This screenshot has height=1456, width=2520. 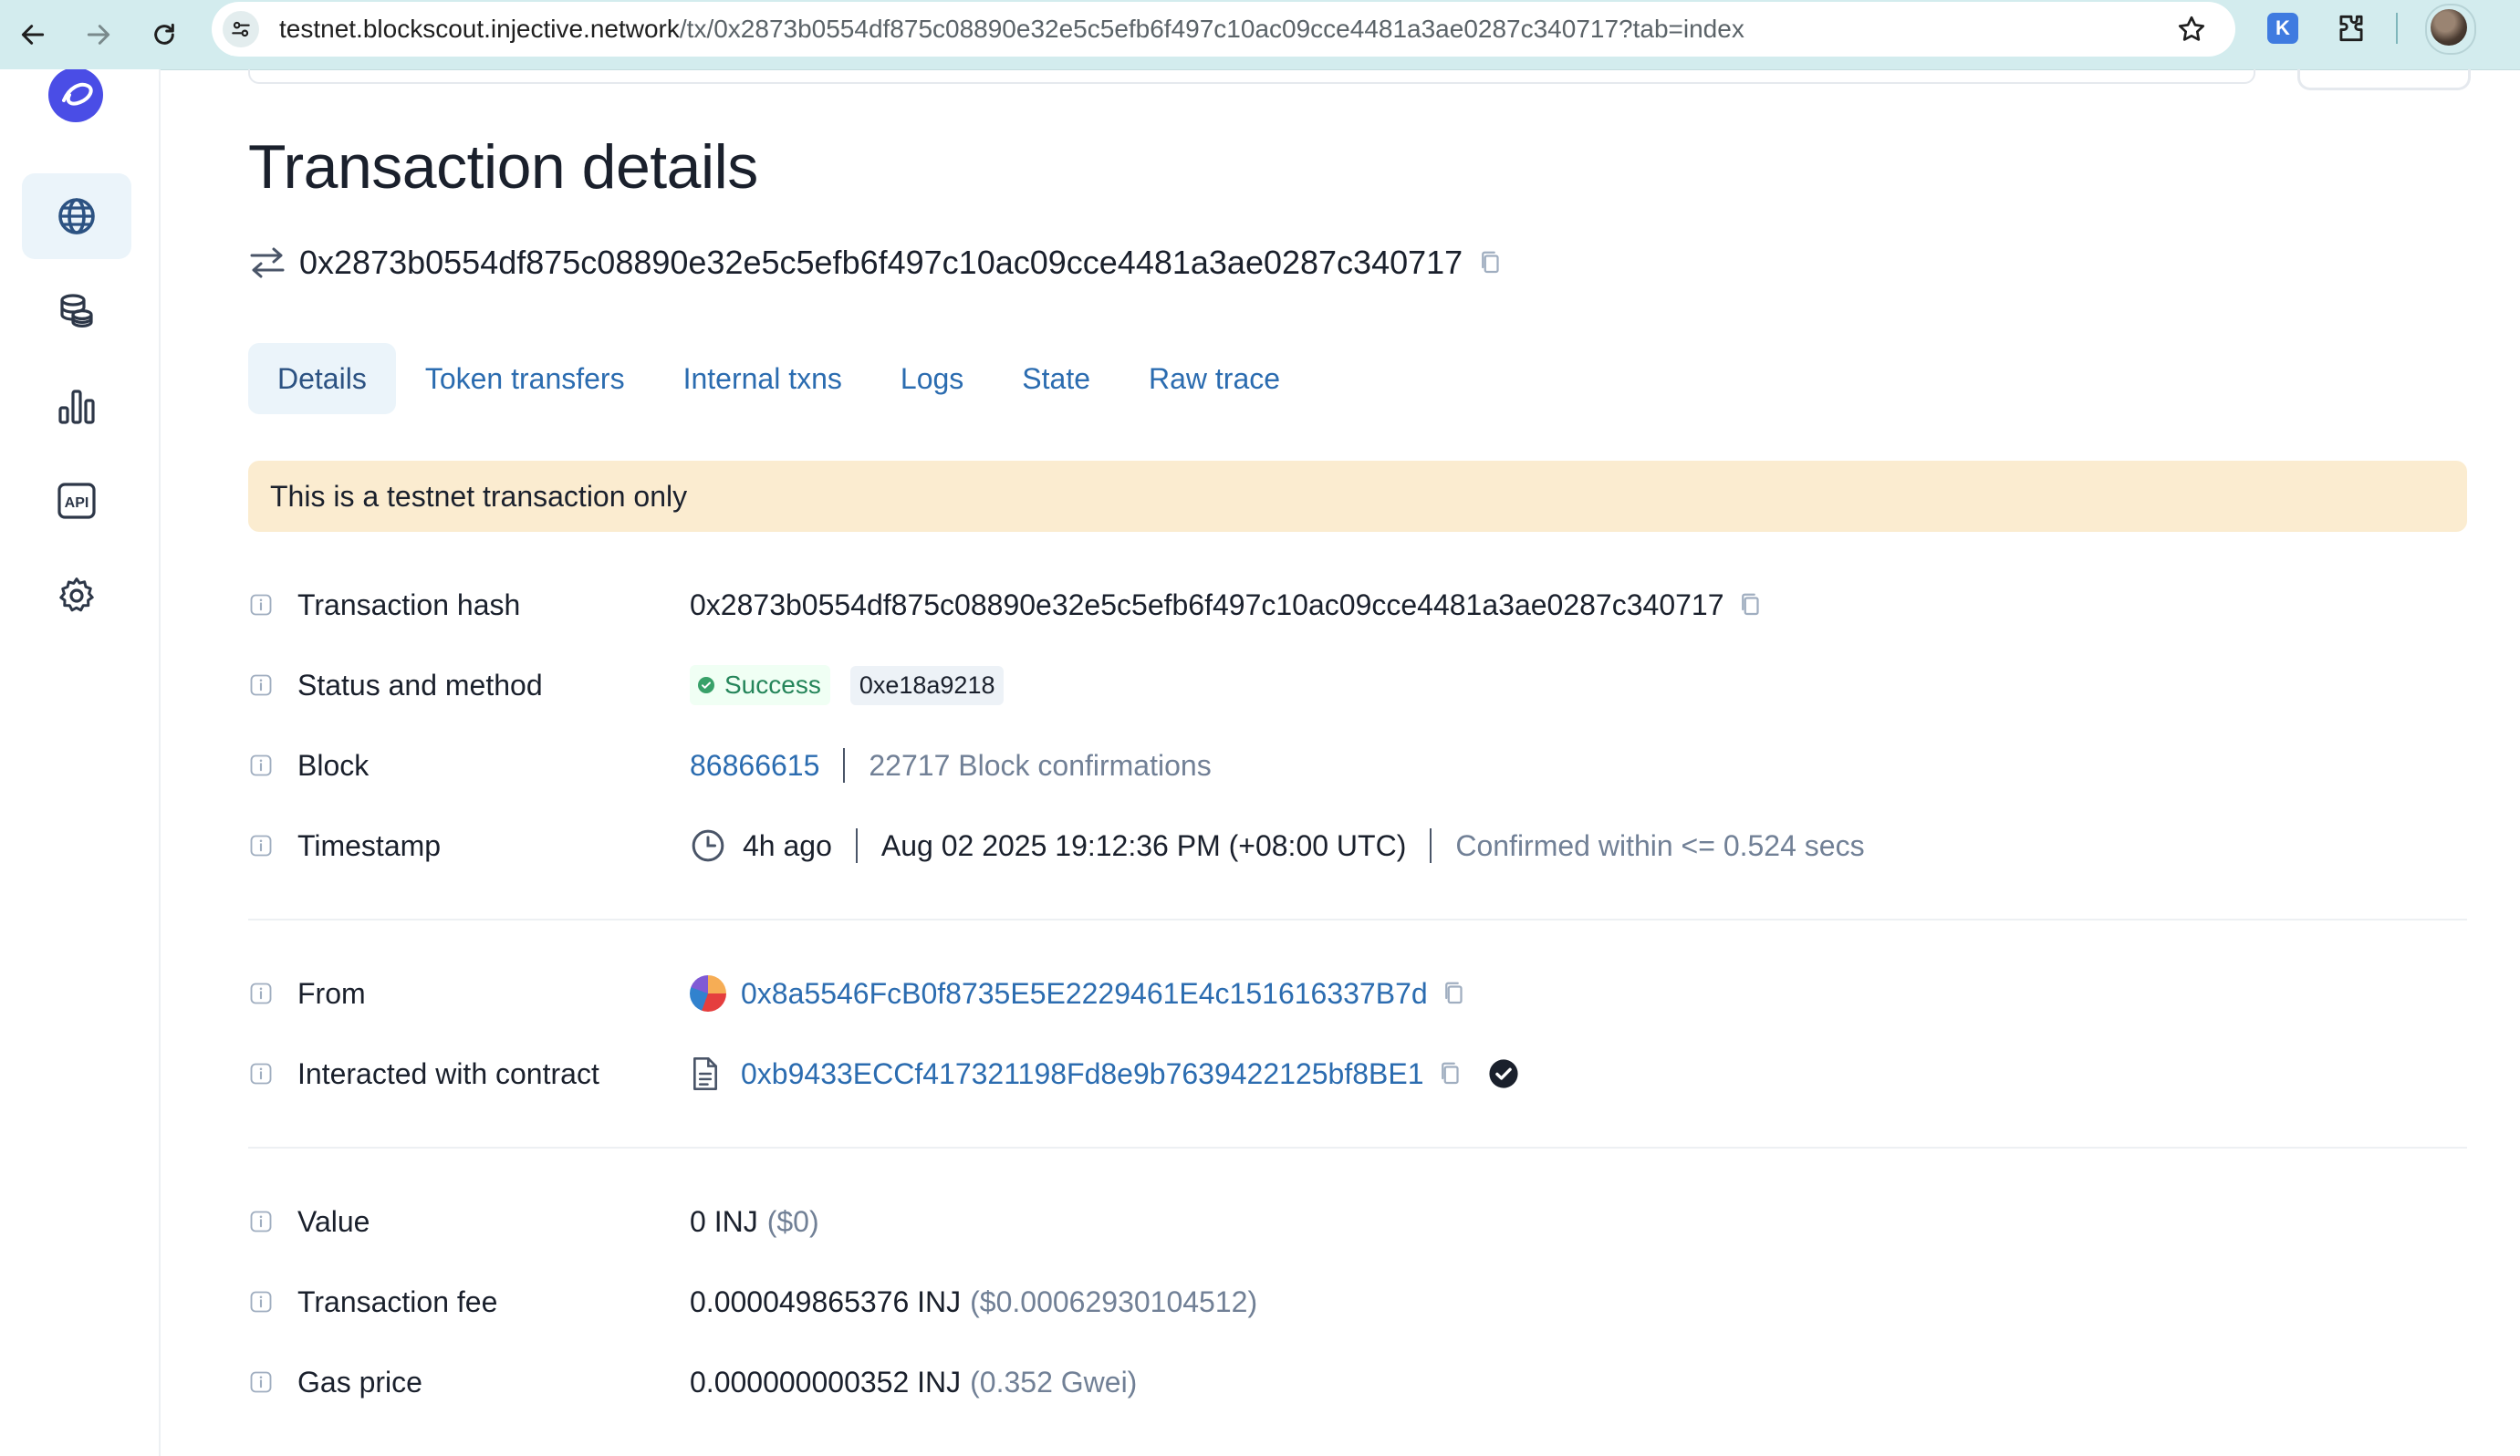 I want to click on globe-icon, so click(x=76, y=216).